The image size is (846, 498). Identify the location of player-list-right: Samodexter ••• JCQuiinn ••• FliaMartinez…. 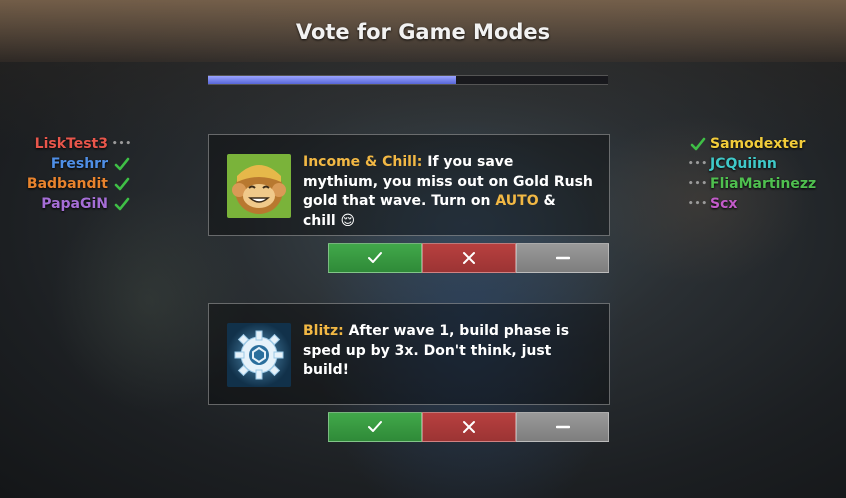
(766, 174).